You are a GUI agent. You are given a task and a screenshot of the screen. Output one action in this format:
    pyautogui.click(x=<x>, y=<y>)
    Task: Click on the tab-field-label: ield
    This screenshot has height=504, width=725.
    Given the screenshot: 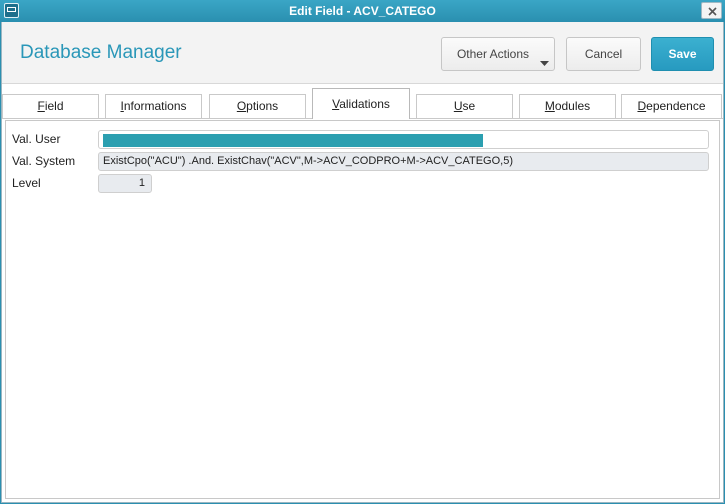 What is the action you would take?
    pyautogui.click(x=54, y=106)
    